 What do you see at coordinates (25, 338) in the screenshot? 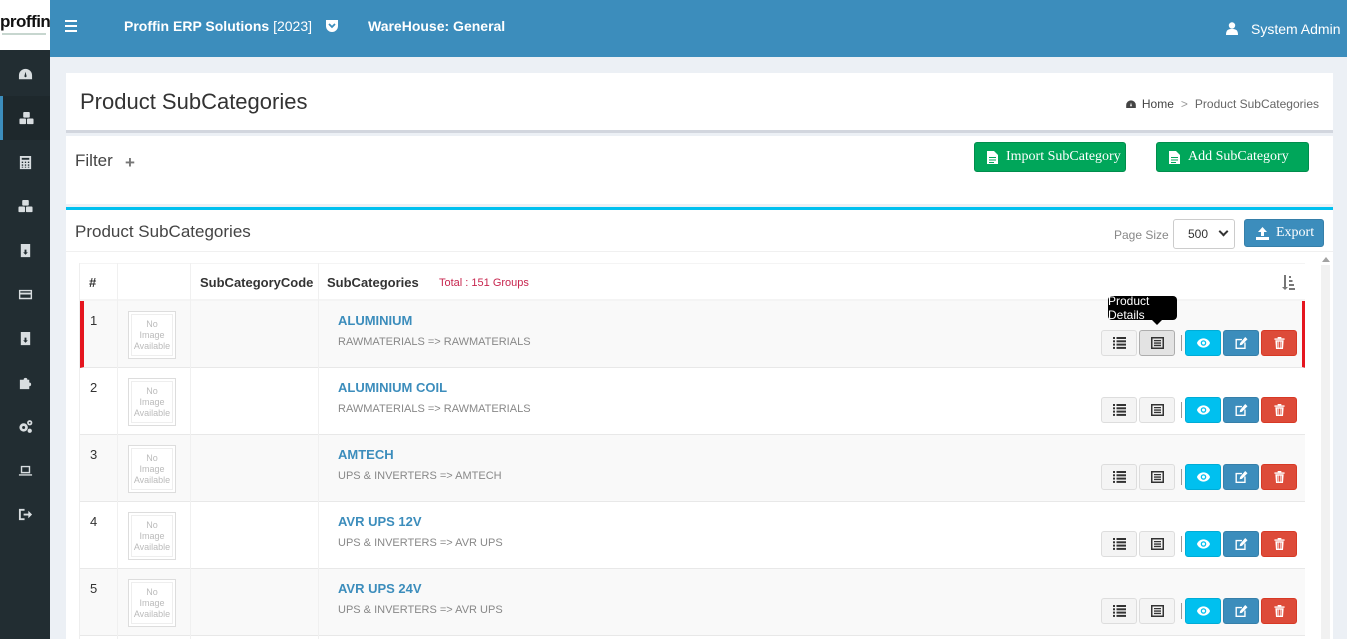
I see `sidebar-item-sales` at bounding box center [25, 338].